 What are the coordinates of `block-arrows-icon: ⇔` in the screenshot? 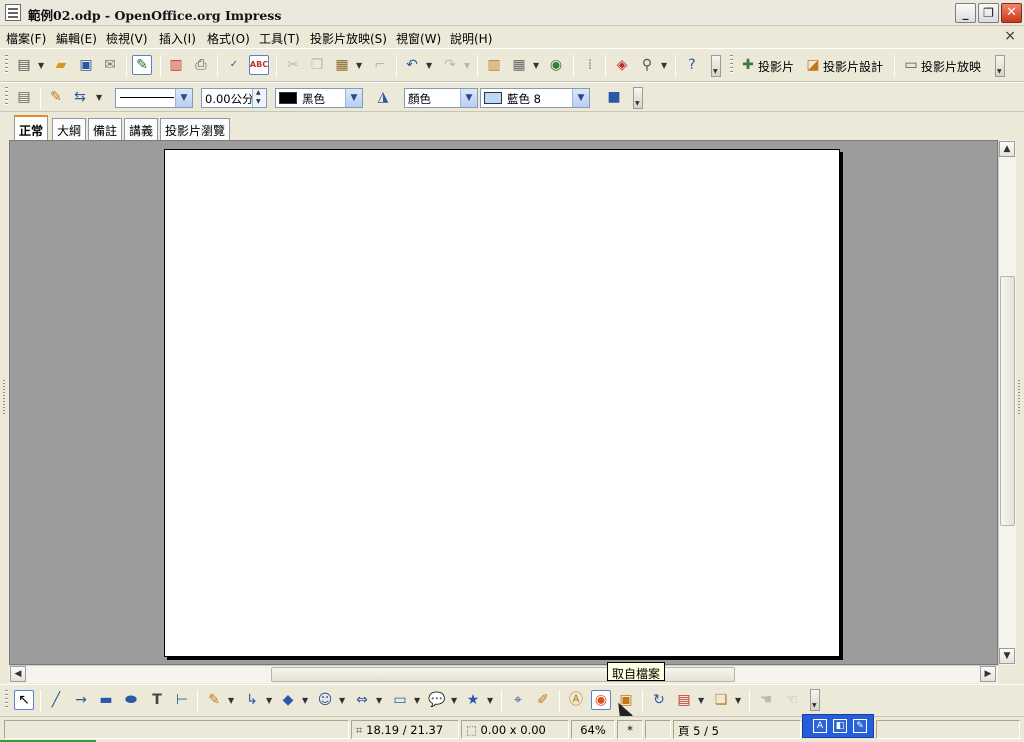 It's located at (362, 700).